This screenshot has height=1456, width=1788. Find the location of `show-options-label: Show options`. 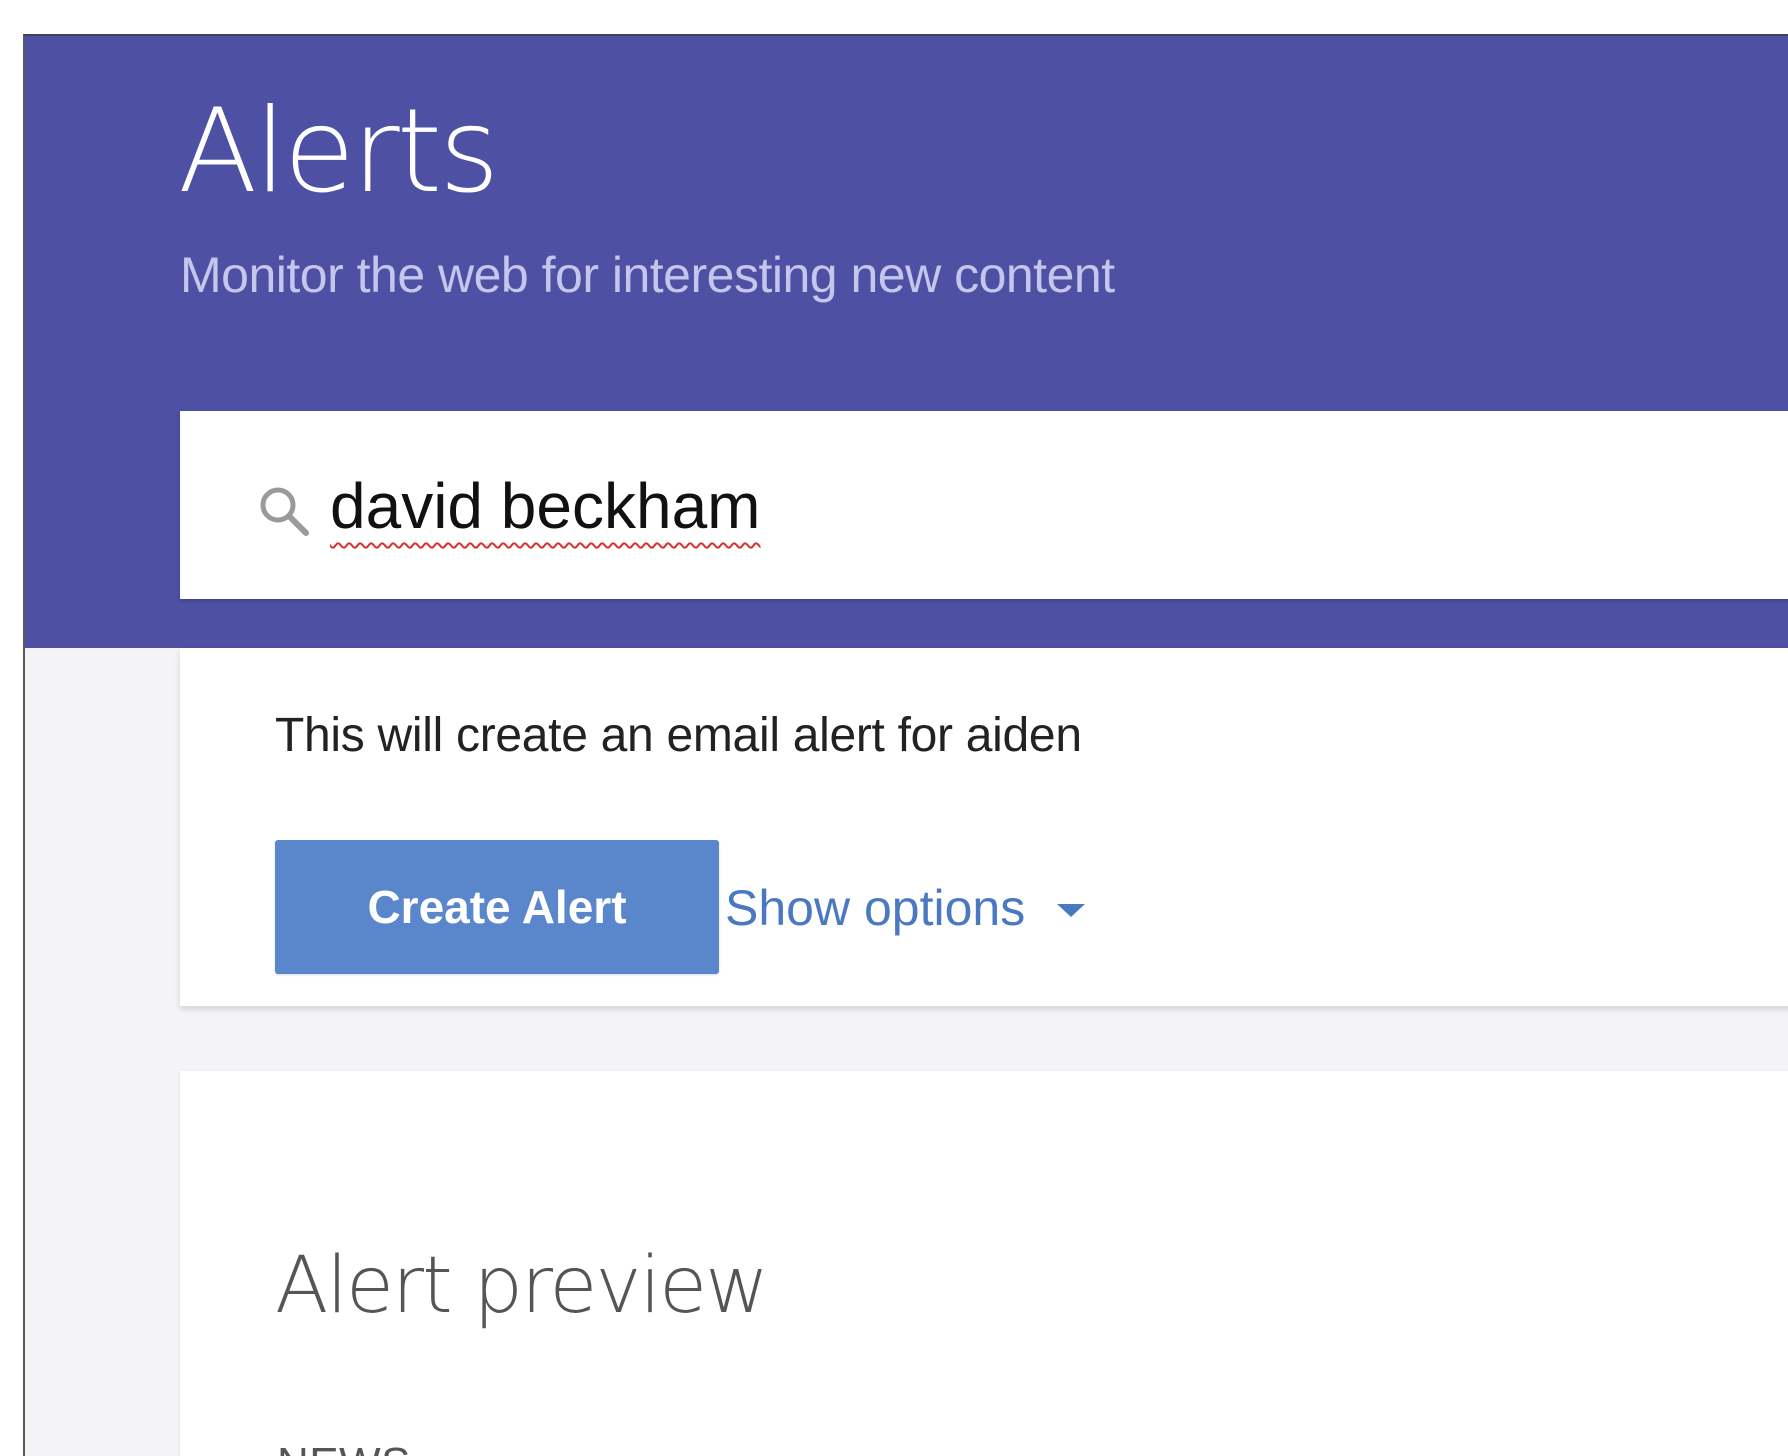

show-options-label: Show options is located at coordinates (875, 908).